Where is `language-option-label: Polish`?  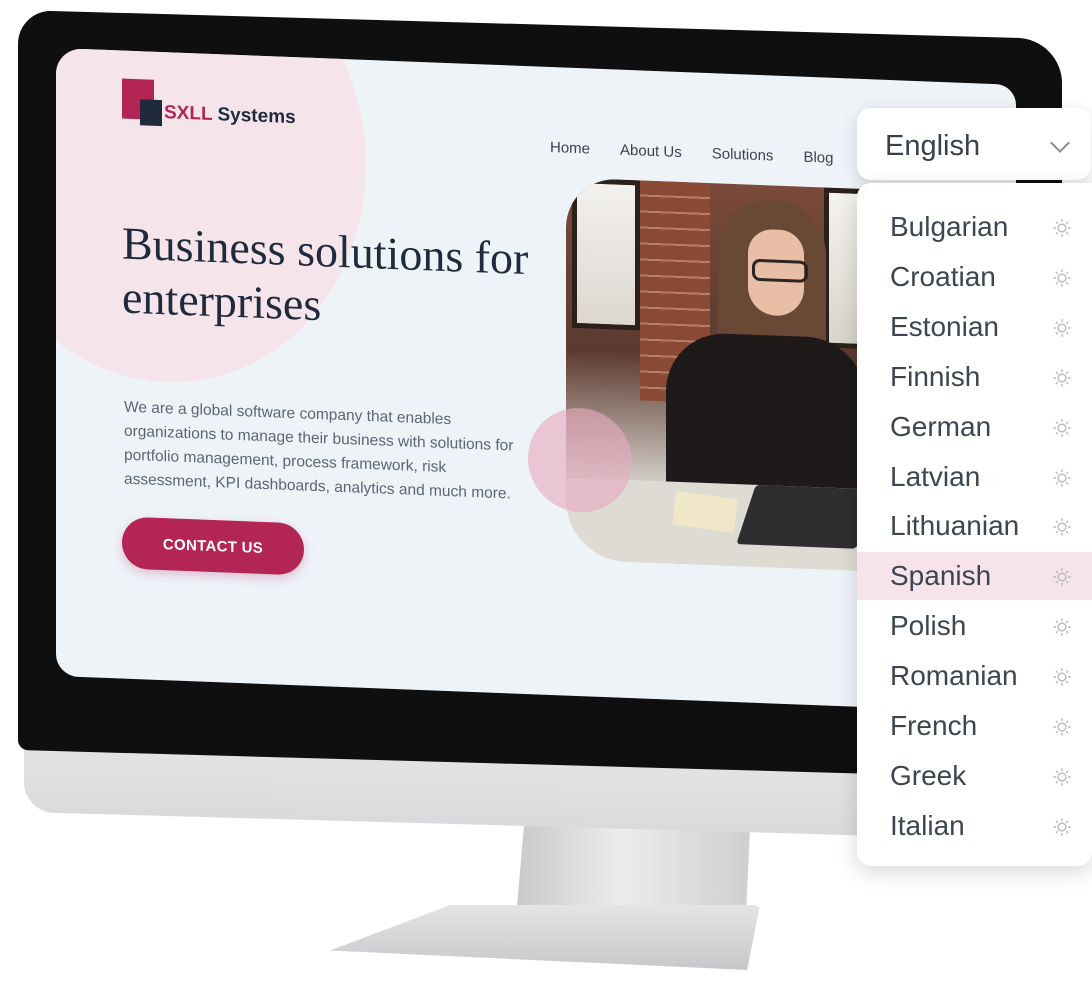 language-option-label: Polish is located at coordinates (928, 626).